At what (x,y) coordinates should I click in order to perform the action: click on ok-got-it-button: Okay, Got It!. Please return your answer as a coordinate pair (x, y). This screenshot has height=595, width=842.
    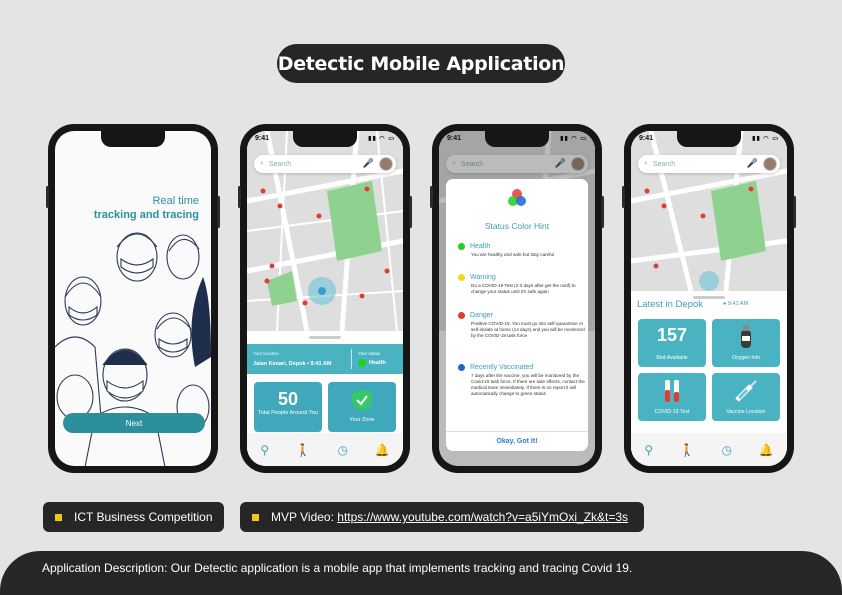
    Looking at the image, I should click on (517, 441).